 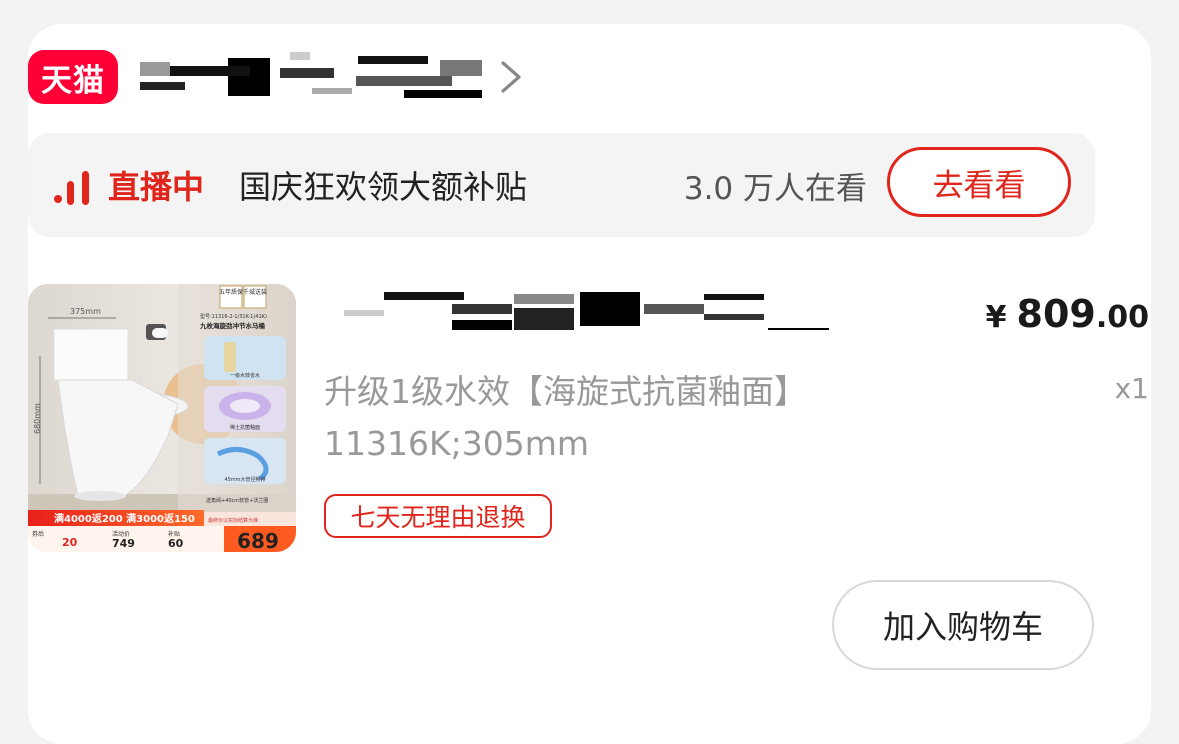 I want to click on gift-line: 送角阀+40cm软管+法兰圈, so click(x=237, y=500).